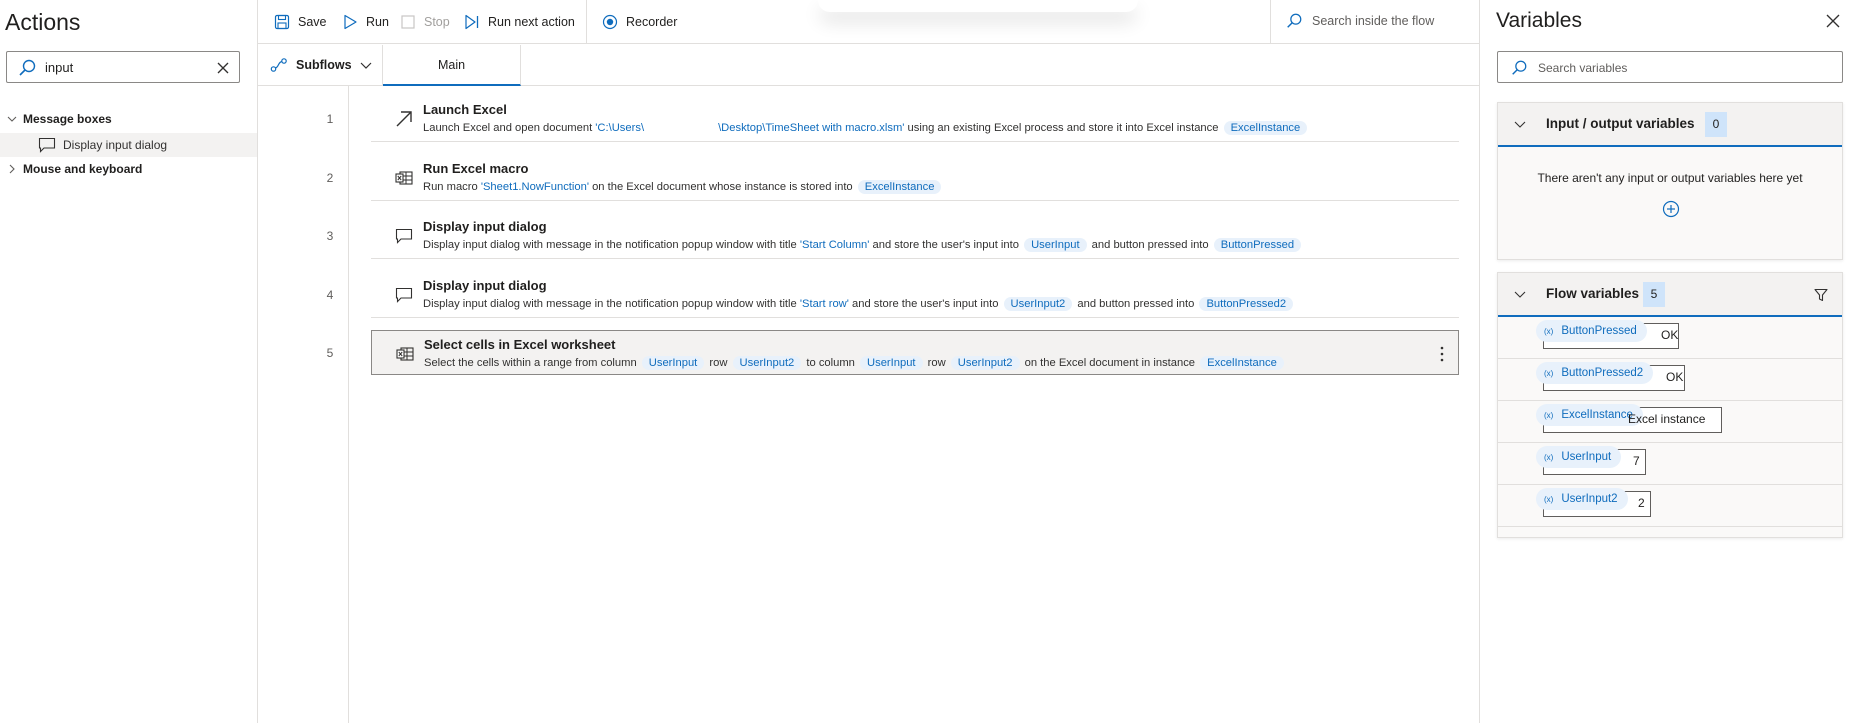 This screenshot has height=723, width=1864. Describe the element at coordinates (330, 353) in the screenshot. I see `step-number: 5` at that location.